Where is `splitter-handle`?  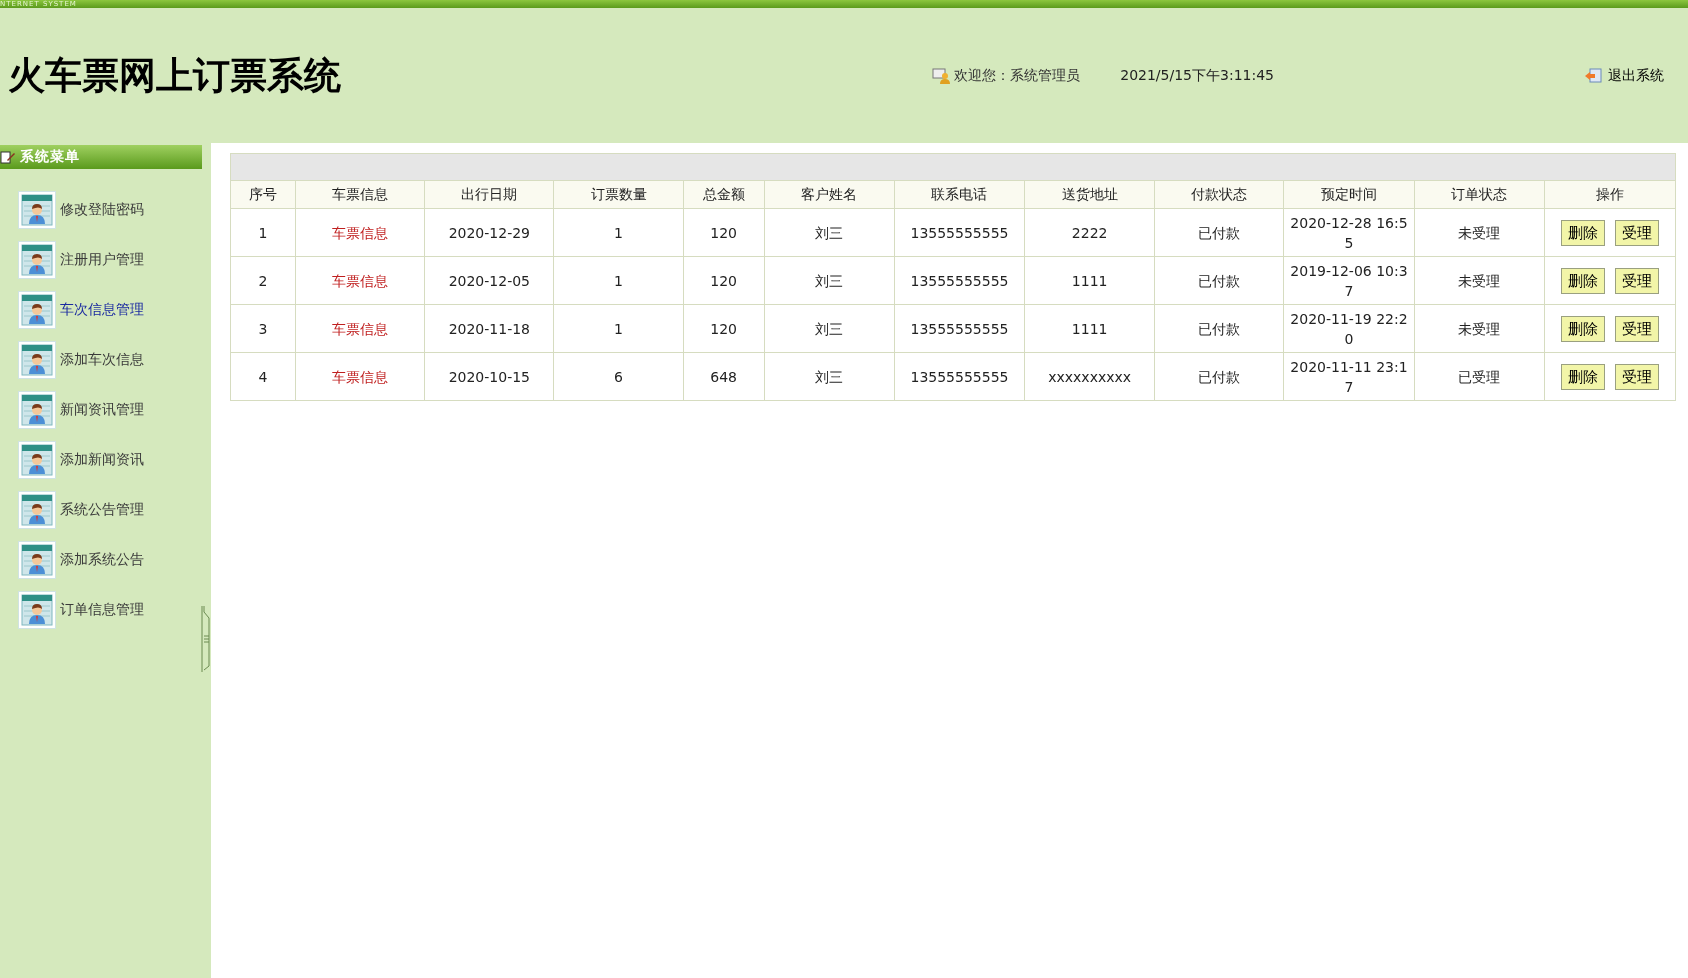
splitter-handle is located at coordinates (206, 639).